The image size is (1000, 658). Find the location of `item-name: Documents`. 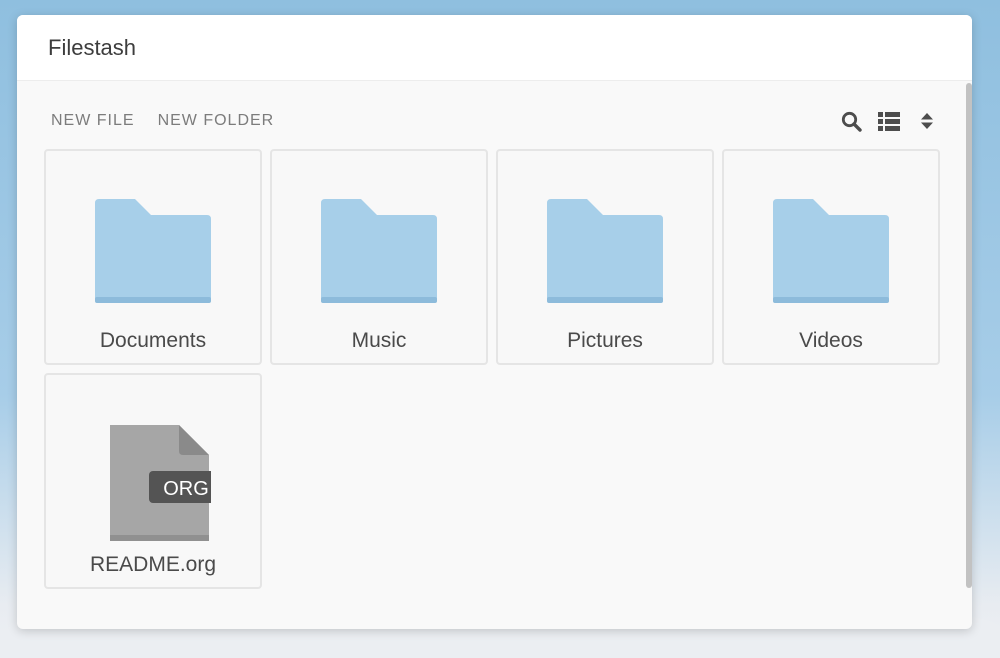

item-name: Documents is located at coordinates (153, 340).